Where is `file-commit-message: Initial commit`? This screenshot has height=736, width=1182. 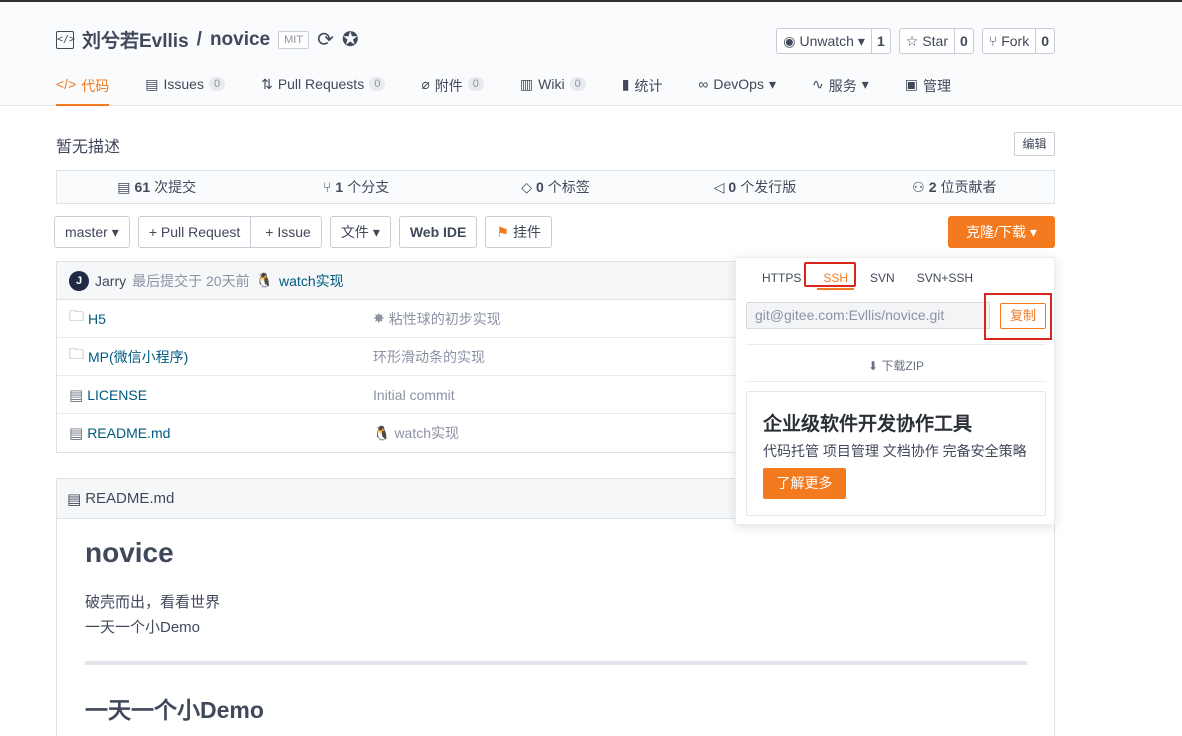
file-commit-message: Initial commit is located at coordinates (414, 395).